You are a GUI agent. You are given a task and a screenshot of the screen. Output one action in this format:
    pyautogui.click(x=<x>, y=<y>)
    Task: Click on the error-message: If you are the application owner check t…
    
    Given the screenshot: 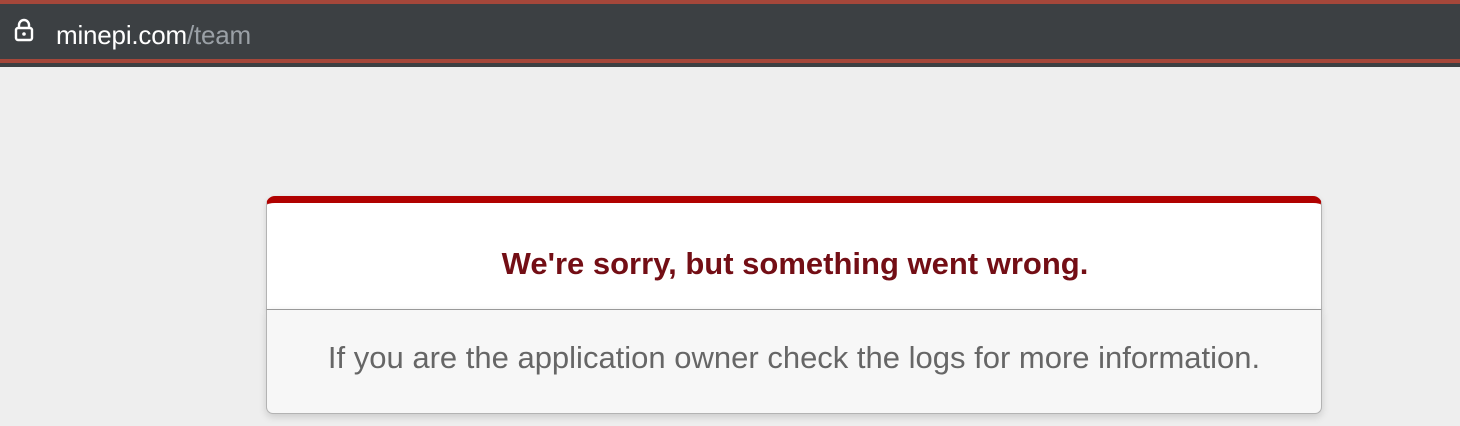 What is the action you would take?
    pyautogui.click(x=794, y=357)
    